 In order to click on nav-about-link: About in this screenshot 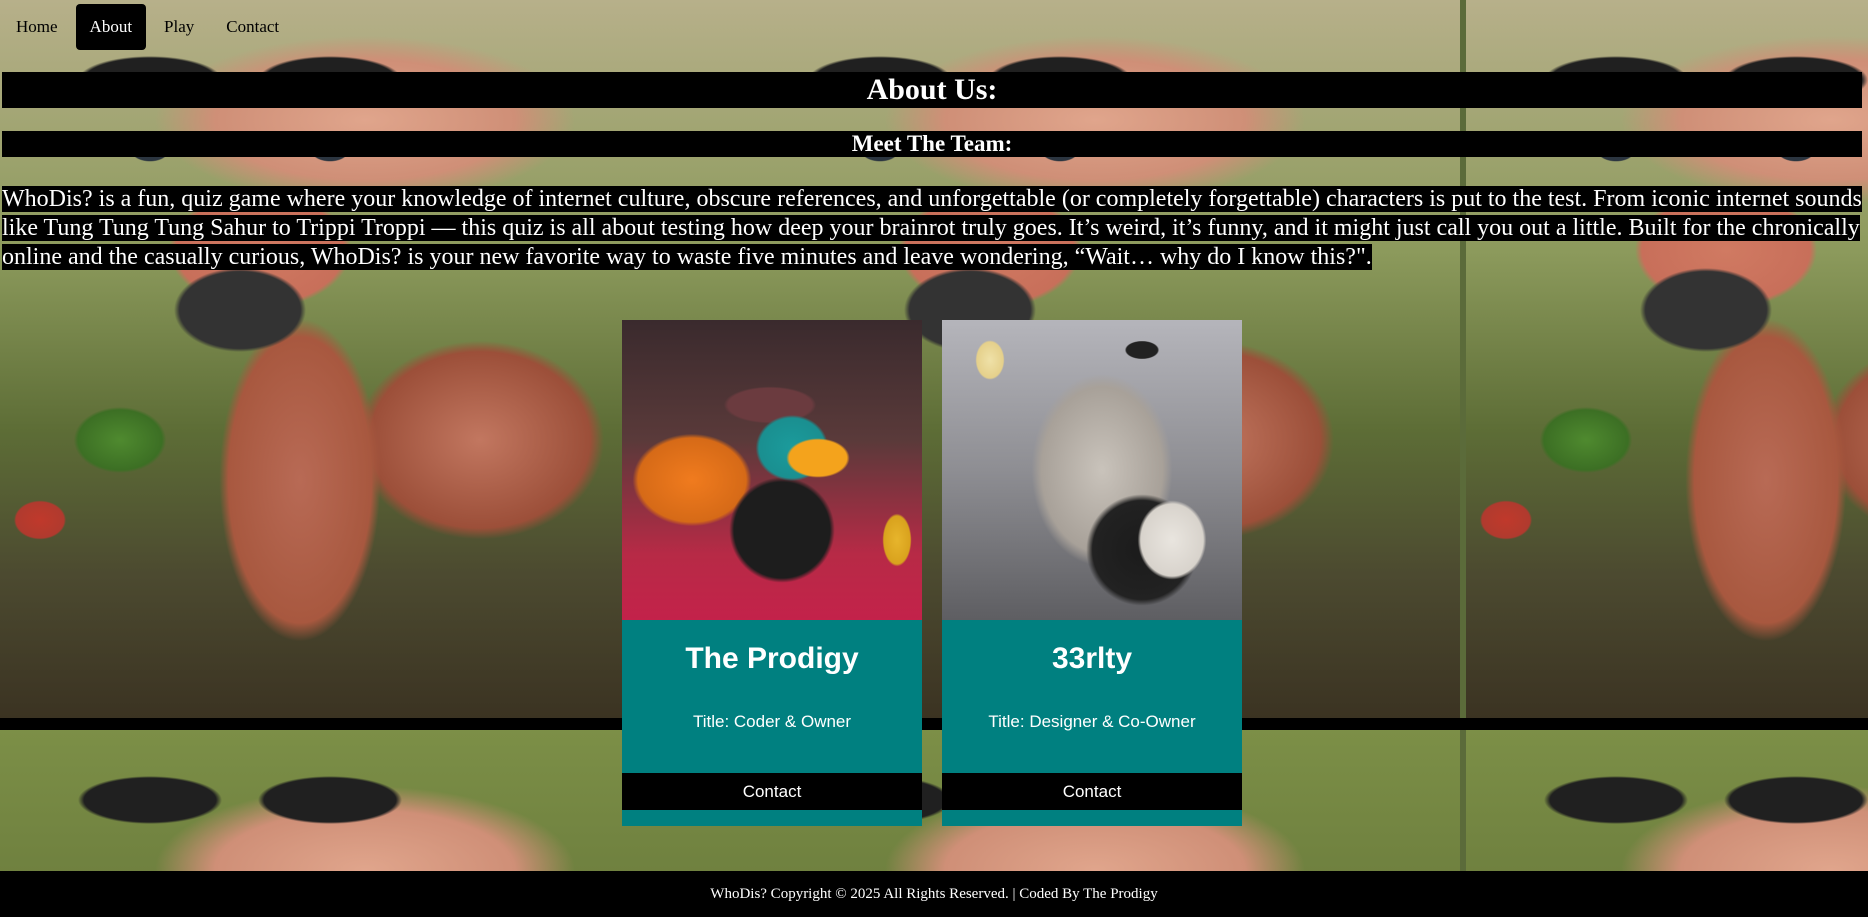, I will do `click(111, 27)`.